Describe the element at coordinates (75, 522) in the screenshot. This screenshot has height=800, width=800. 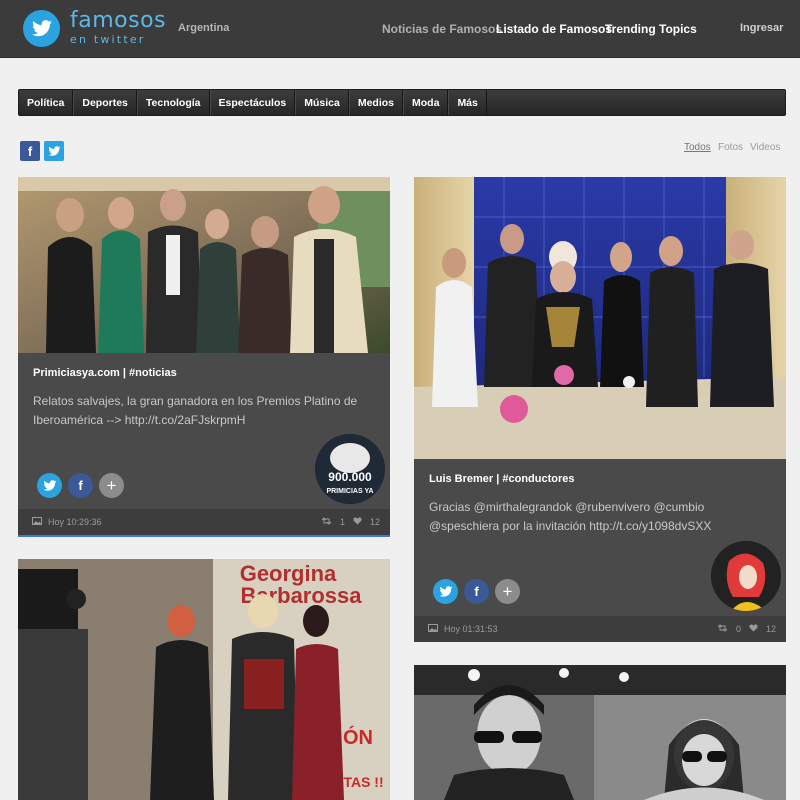
I see `tweet-timestamp: Hoy 10:29:36` at that location.